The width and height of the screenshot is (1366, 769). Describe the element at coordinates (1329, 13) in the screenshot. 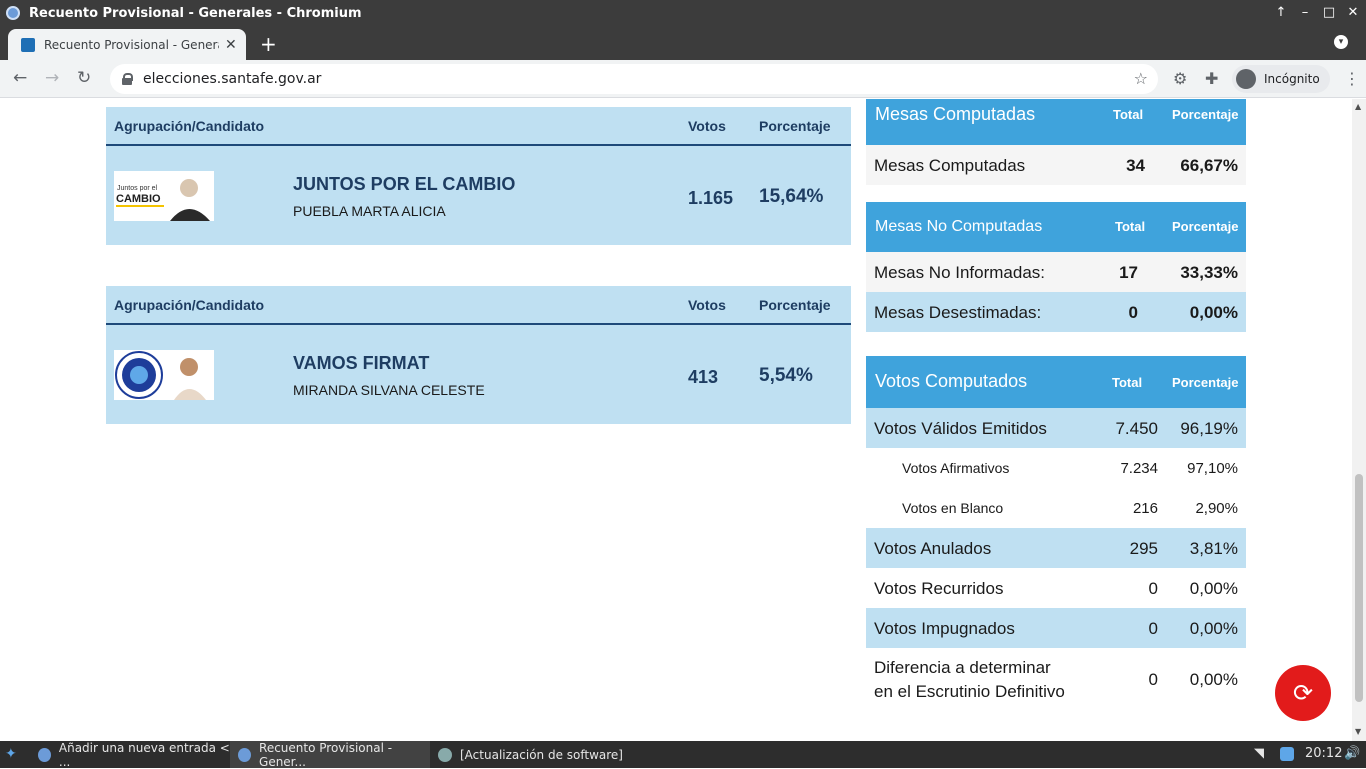

I see `window-maximize-button: □` at that location.